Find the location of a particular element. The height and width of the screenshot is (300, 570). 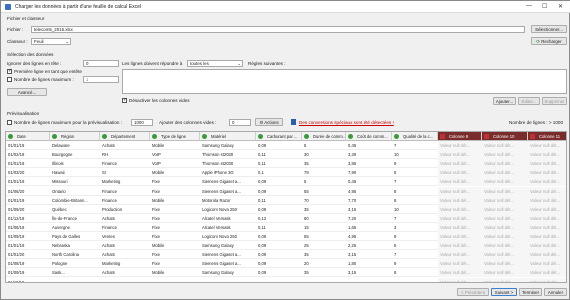

disable-empty-columns-checkbox is located at coordinates (124, 100).